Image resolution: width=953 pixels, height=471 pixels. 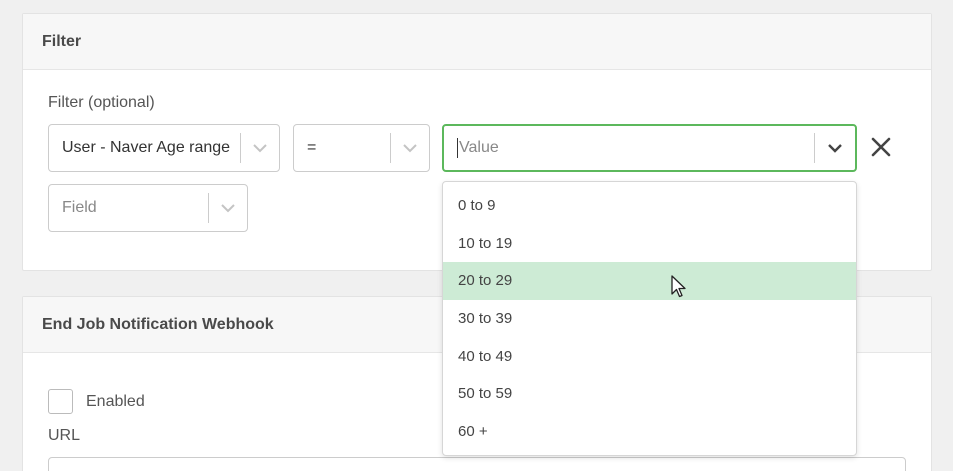 I want to click on filter-label: Filter (optional), so click(x=101, y=102).